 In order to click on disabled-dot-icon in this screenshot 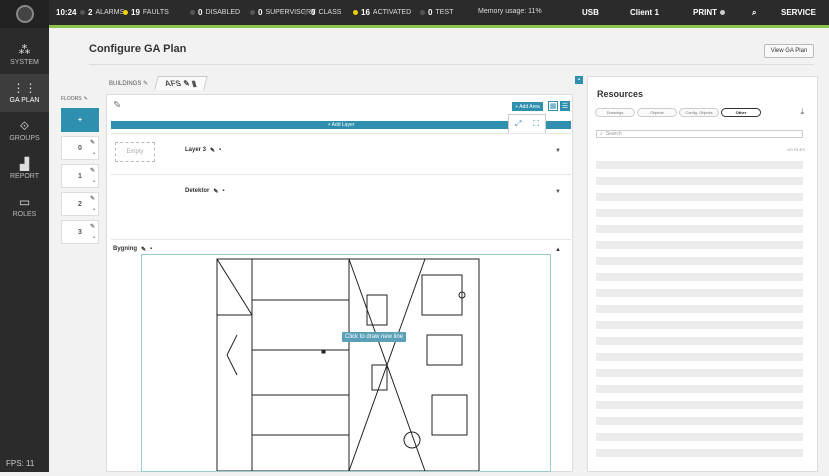, I will do `click(192, 12)`.